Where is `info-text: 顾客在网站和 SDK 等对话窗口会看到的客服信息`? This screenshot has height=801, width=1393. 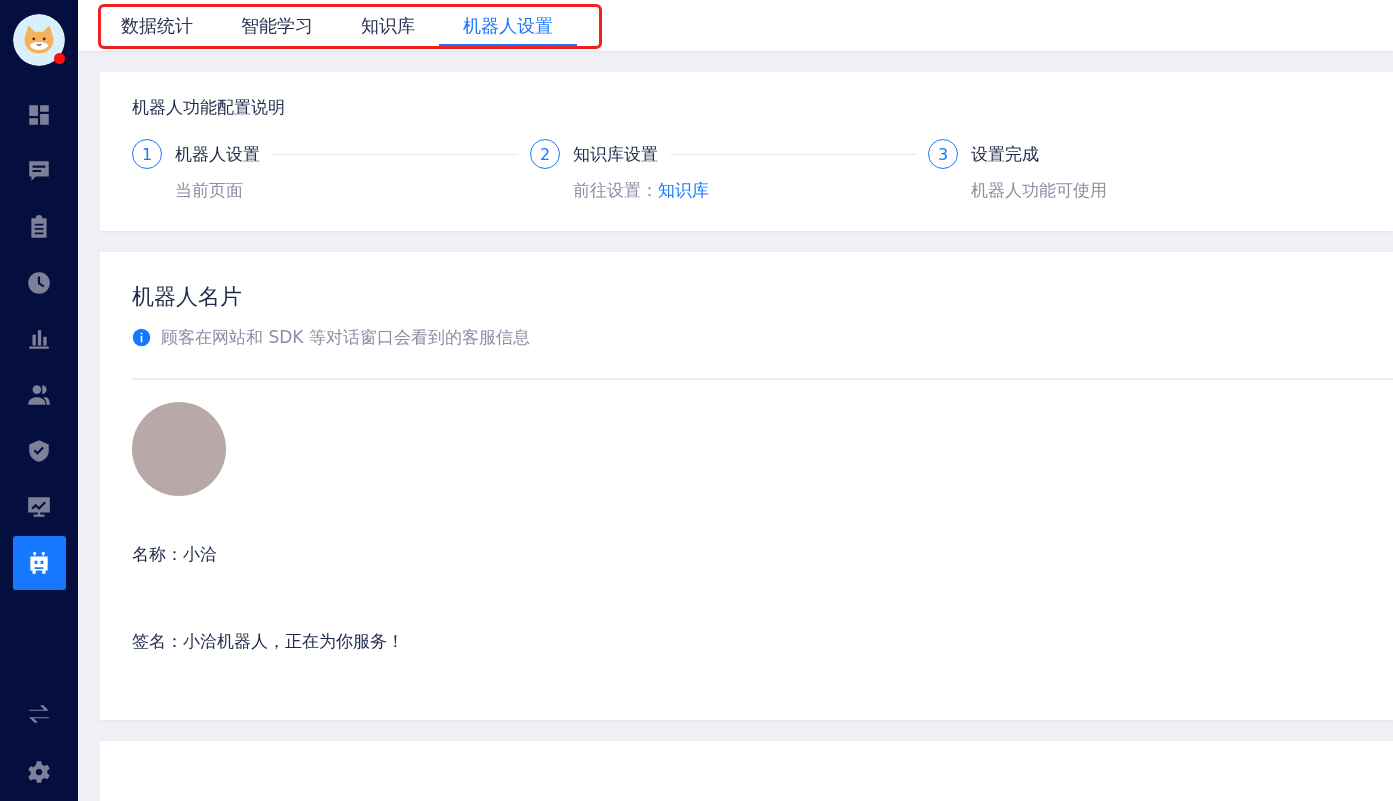 info-text: 顾客在网站和 SDK 等对话窗口会看到的客服信息 is located at coordinates (345, 337).